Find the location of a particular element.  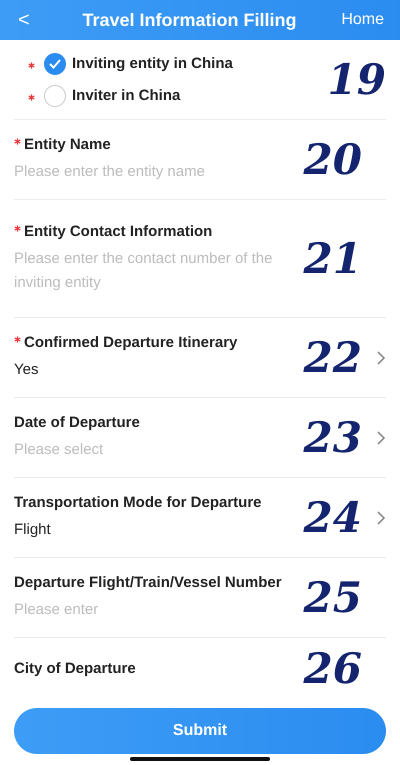

field-label: Confirmed Departure Itinerary is located at coordinates (131, 342).